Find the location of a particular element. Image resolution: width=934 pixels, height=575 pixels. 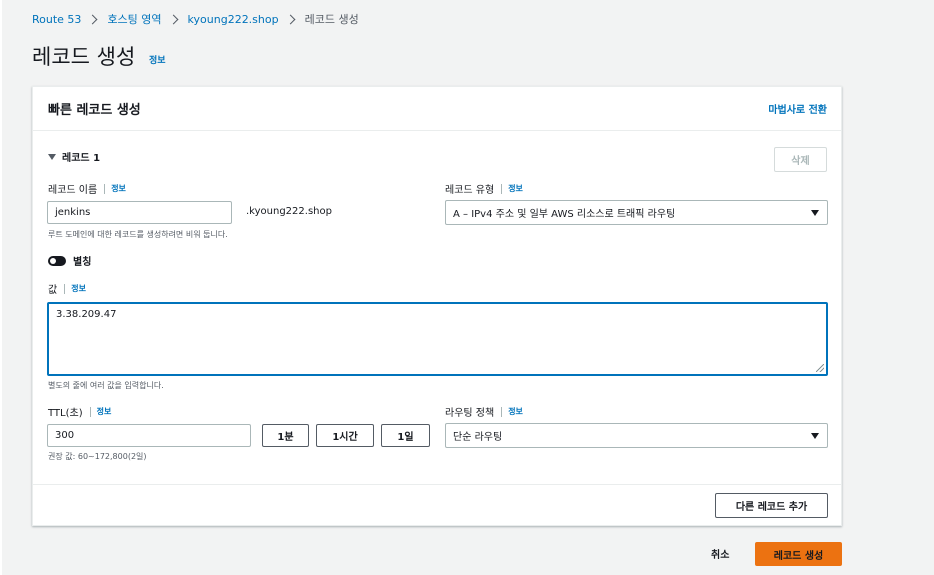

breadcrumb-route53: Route 53 is located at coordinates (56, 19).